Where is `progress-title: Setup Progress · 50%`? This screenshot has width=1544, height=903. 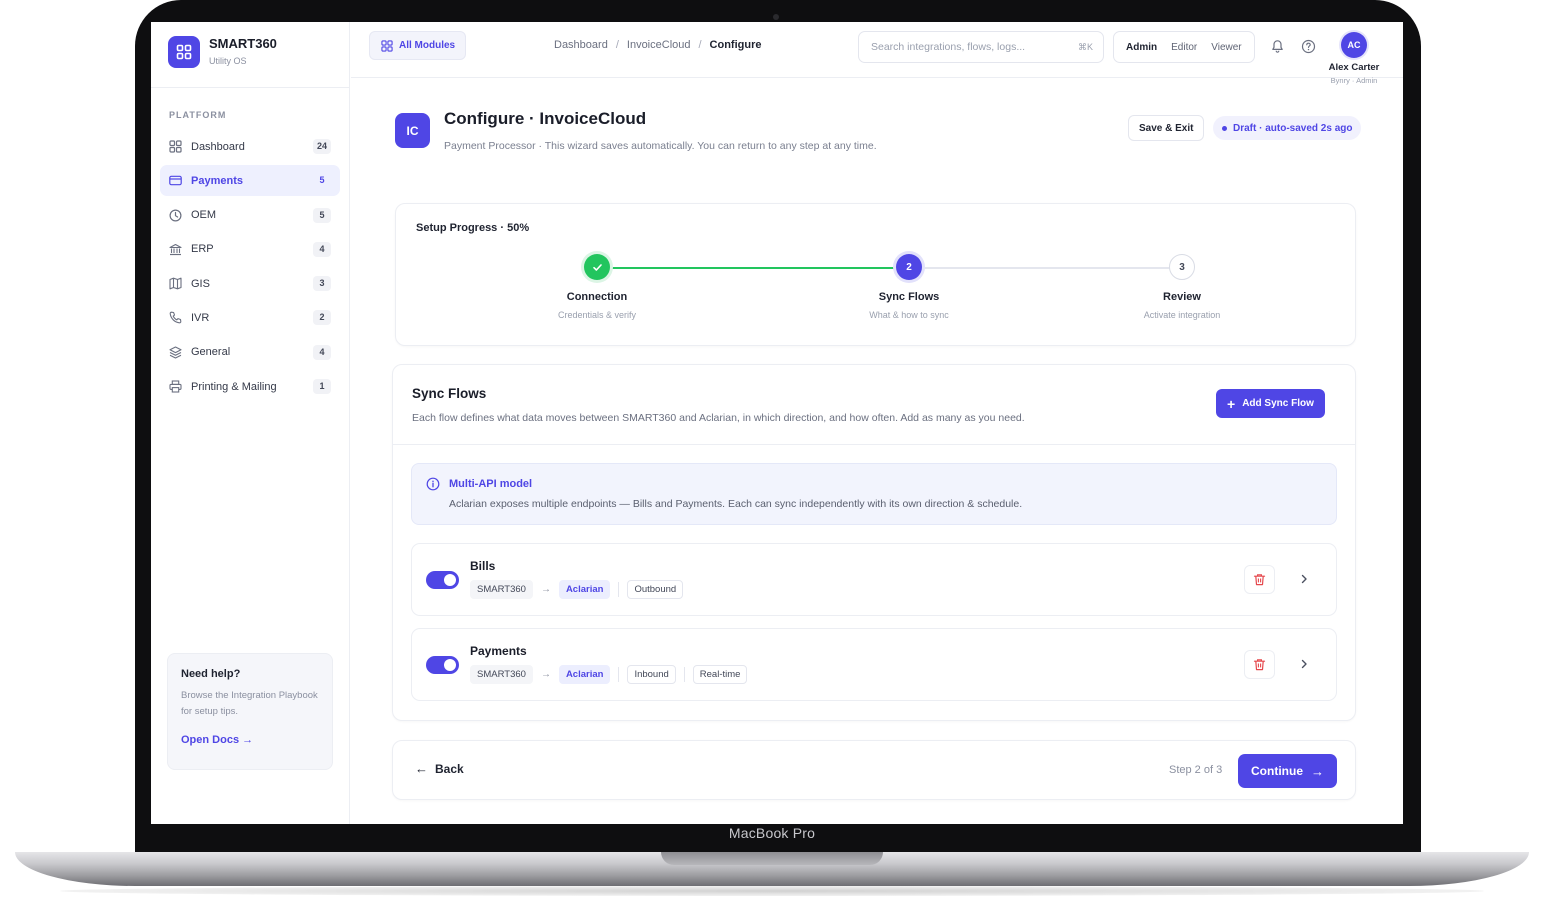
progress-title: Setup Progress · 50% is located at coordinates (473, 228).